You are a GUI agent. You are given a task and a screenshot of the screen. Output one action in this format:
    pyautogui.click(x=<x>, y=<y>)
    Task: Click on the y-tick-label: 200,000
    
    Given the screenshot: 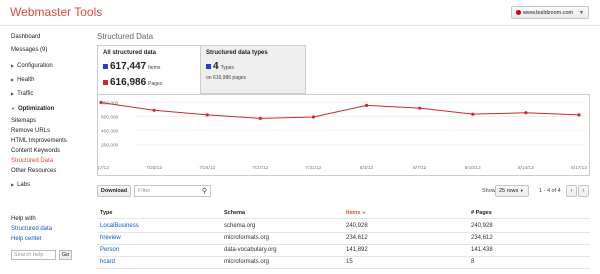 What is the action you would take?
    pyautogui.click(x=110, y=146)
    